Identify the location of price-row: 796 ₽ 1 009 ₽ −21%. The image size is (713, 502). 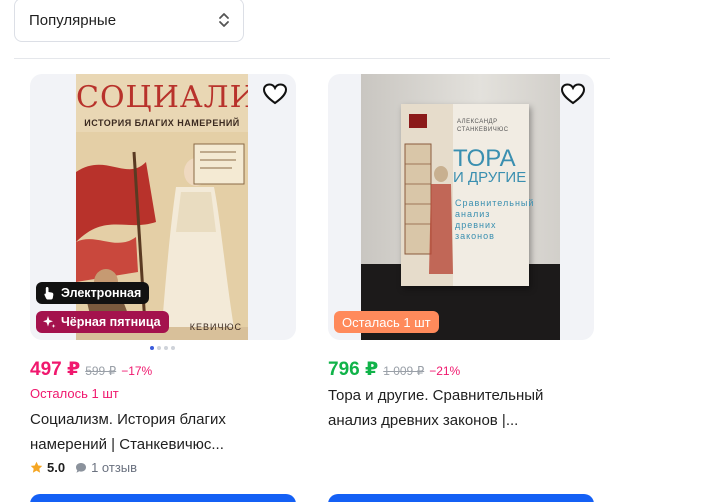
(394, 369).